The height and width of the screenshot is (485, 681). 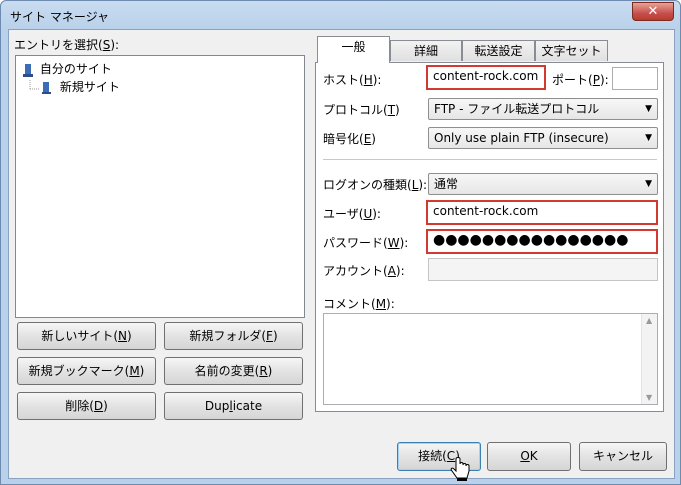 I want to click on delete-button: 削除(D), so click(x=86, y=406).